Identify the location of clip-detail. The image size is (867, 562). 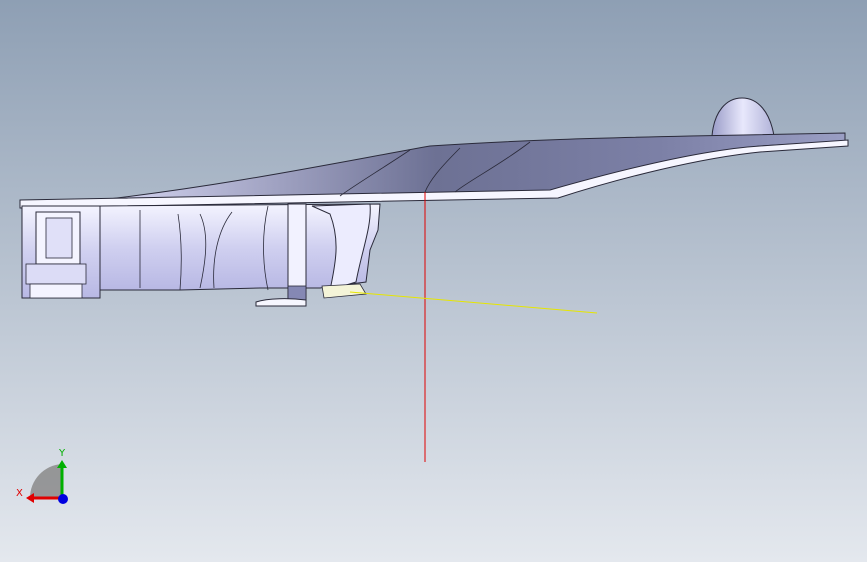
(344, 291).